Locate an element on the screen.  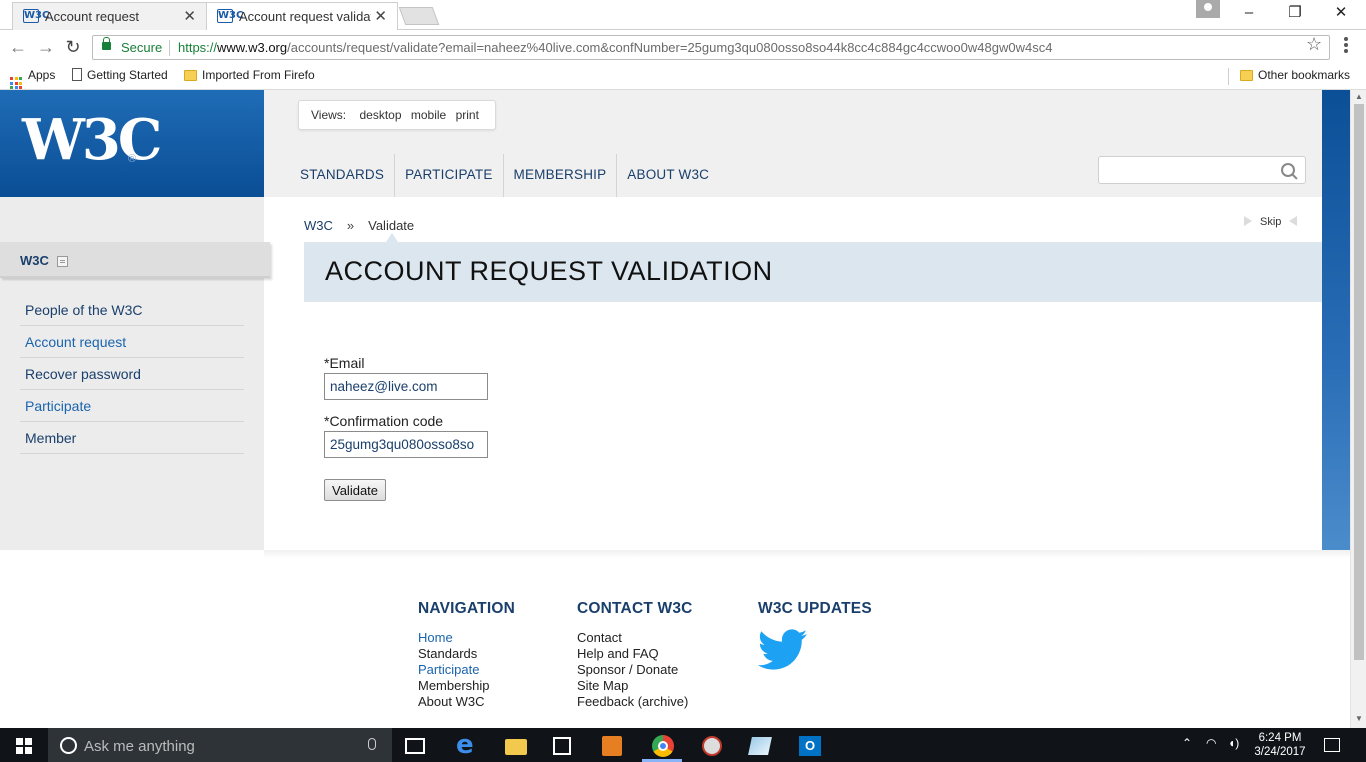
show-hidden-icons-icon: ⌃ is located at coordinates (1187, 743).